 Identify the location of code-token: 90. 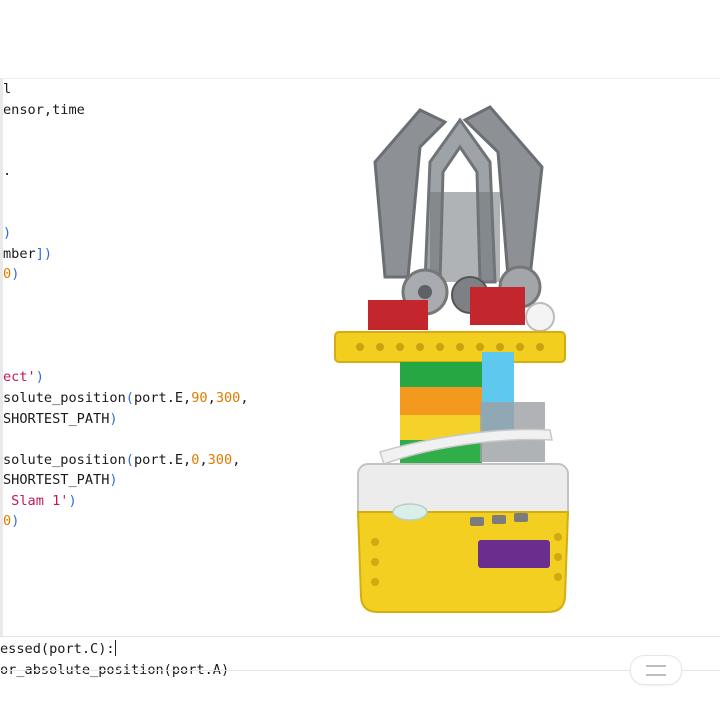
(199, 397).